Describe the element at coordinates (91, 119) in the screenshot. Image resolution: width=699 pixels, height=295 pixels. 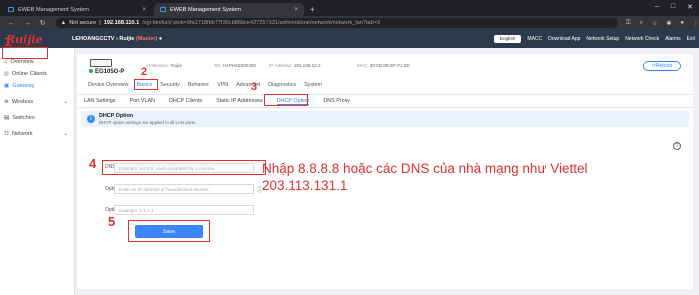
I see `info-icon: i` at that location.